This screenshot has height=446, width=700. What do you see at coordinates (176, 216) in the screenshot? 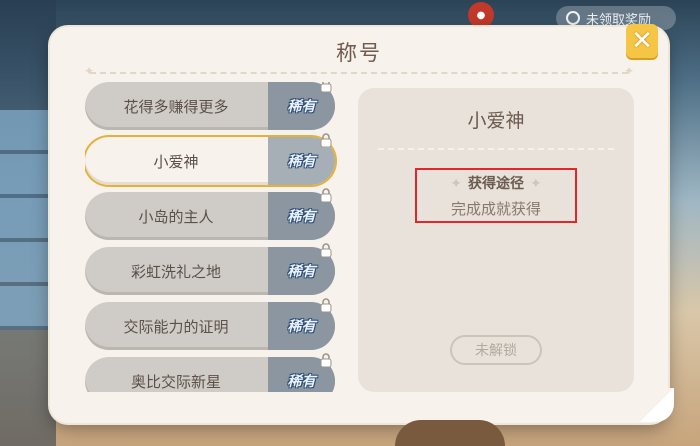
I see `title-item-label: 小岛的主人` at bounding box center [176, 216].